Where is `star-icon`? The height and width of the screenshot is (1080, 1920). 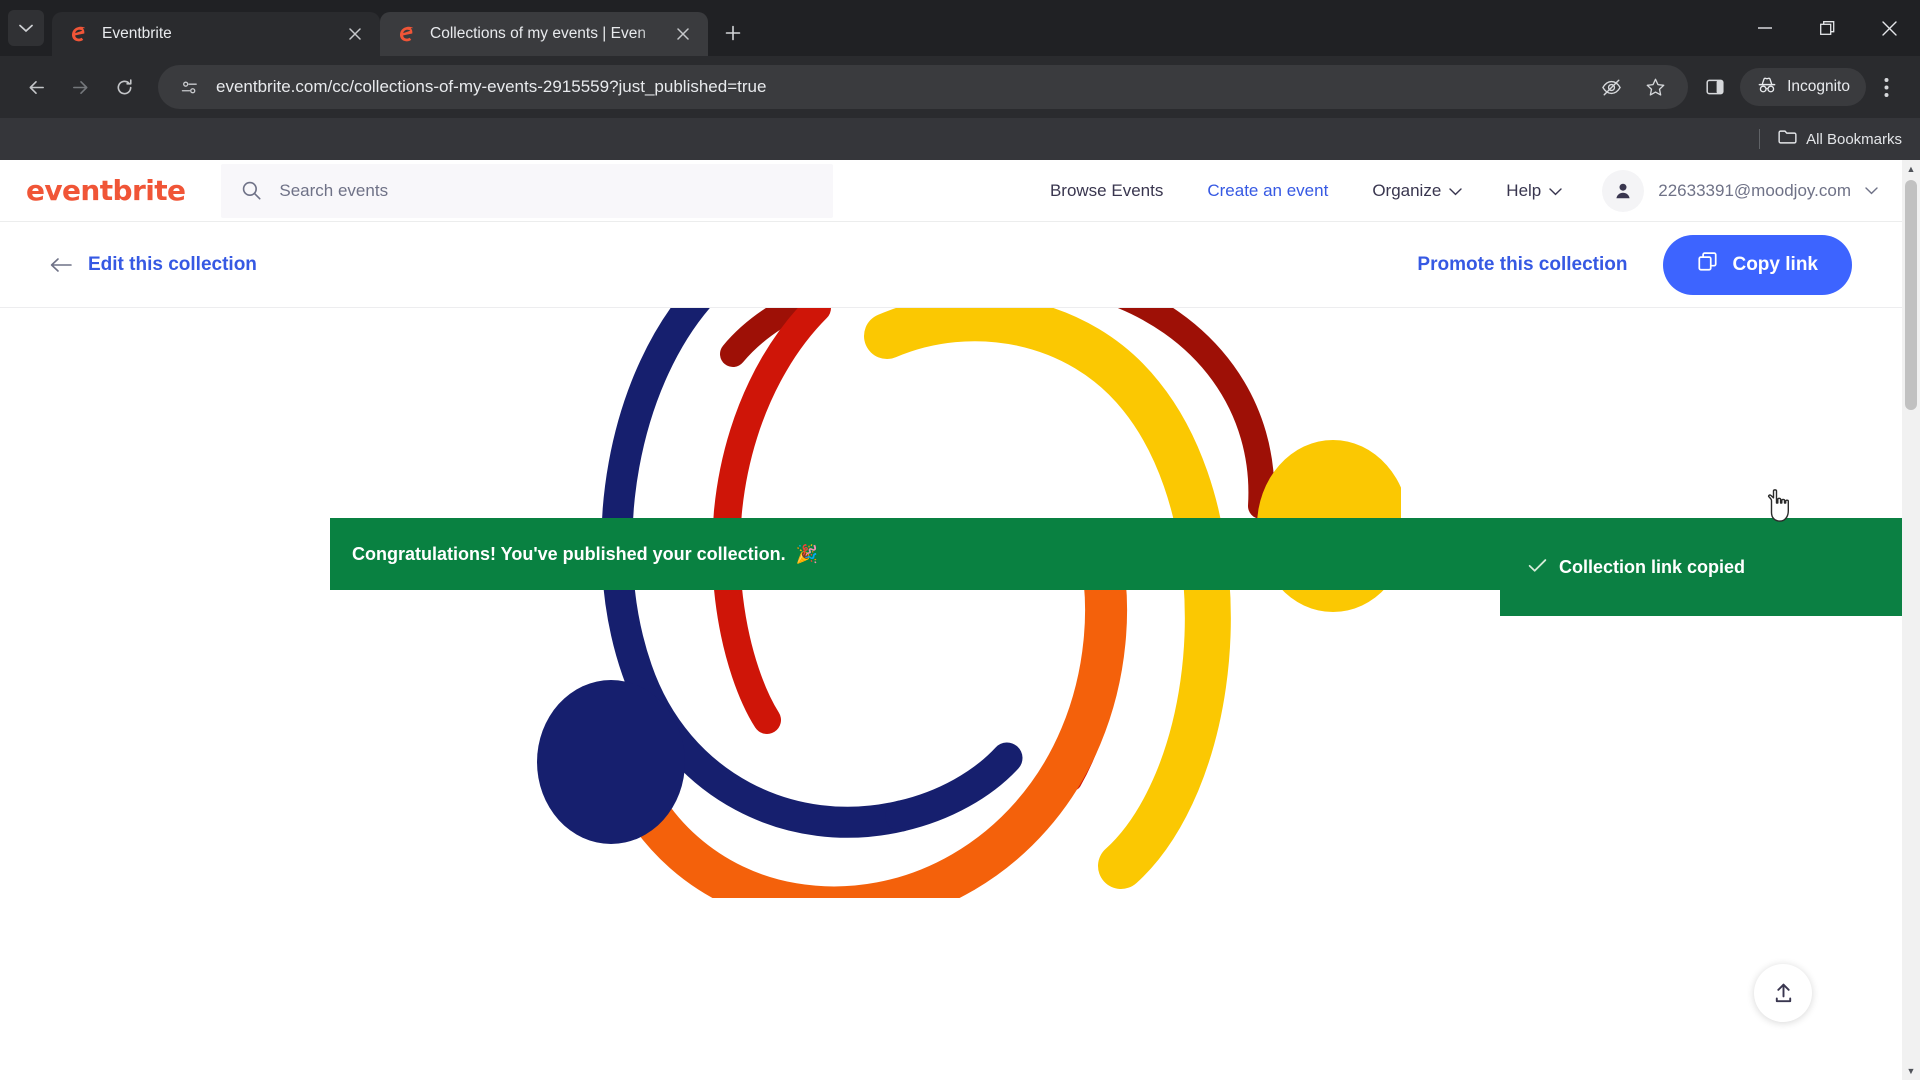 star-icon is located at coordinates (1655, 87).